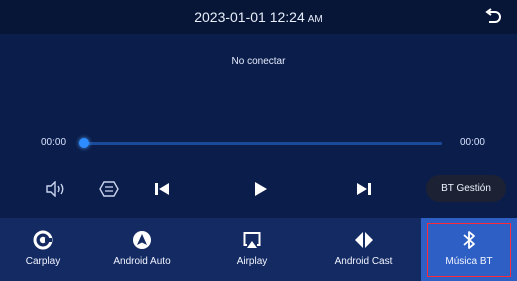 Image resolution: width=517 pixels, height=281 pixels. Describe the element at coordinates (469, 249) in the screenshot. I see `tab-musica-bt: Música BT` at that location.